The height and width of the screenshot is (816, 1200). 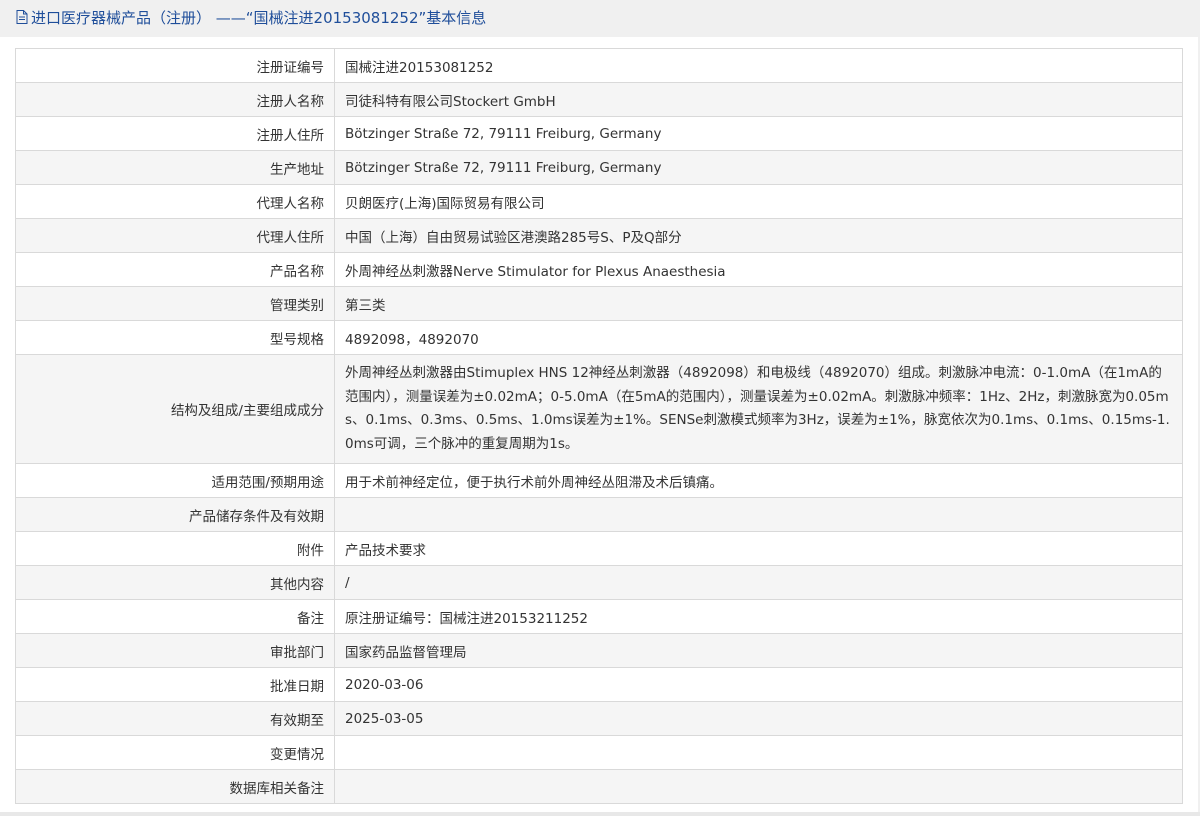 What do you see at coordinates (175, 582) in the screenshot?
I see `row-label: 其他内容` at bounding box center [175, 582].